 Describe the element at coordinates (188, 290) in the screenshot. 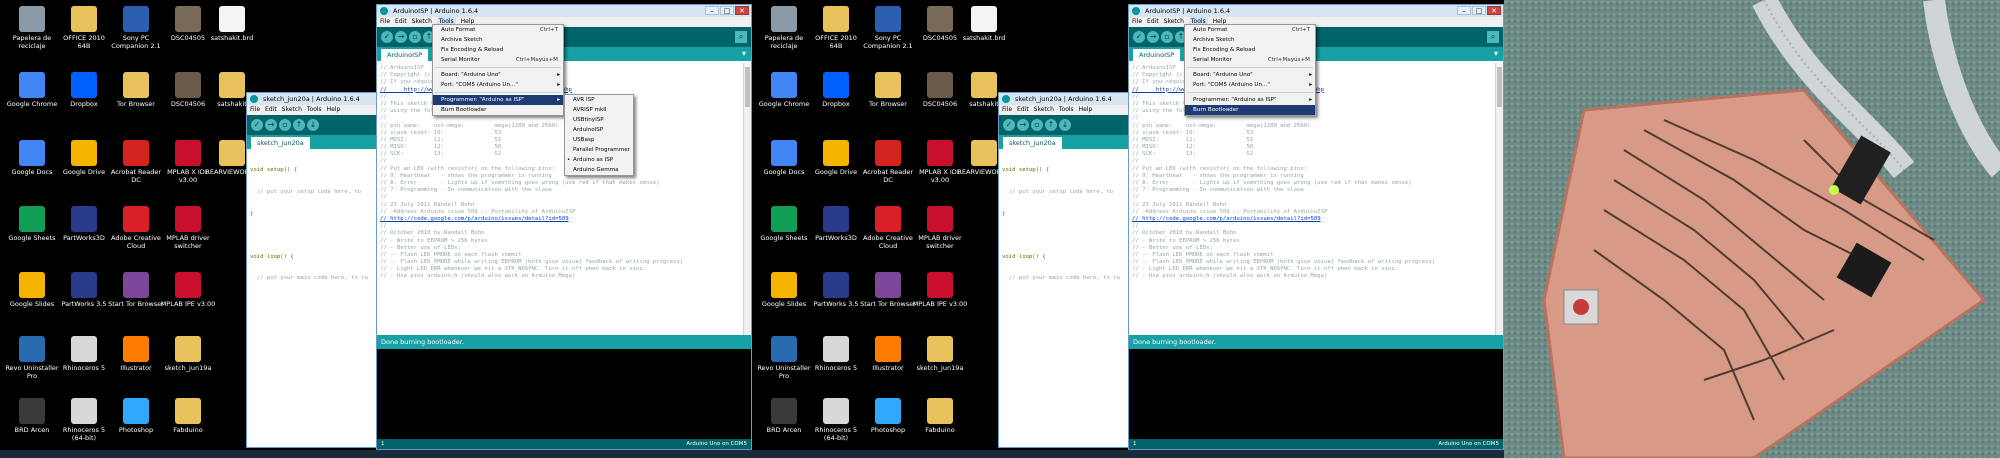

I see `desktop-icon: MPLAB IPE v3.00` at that location.